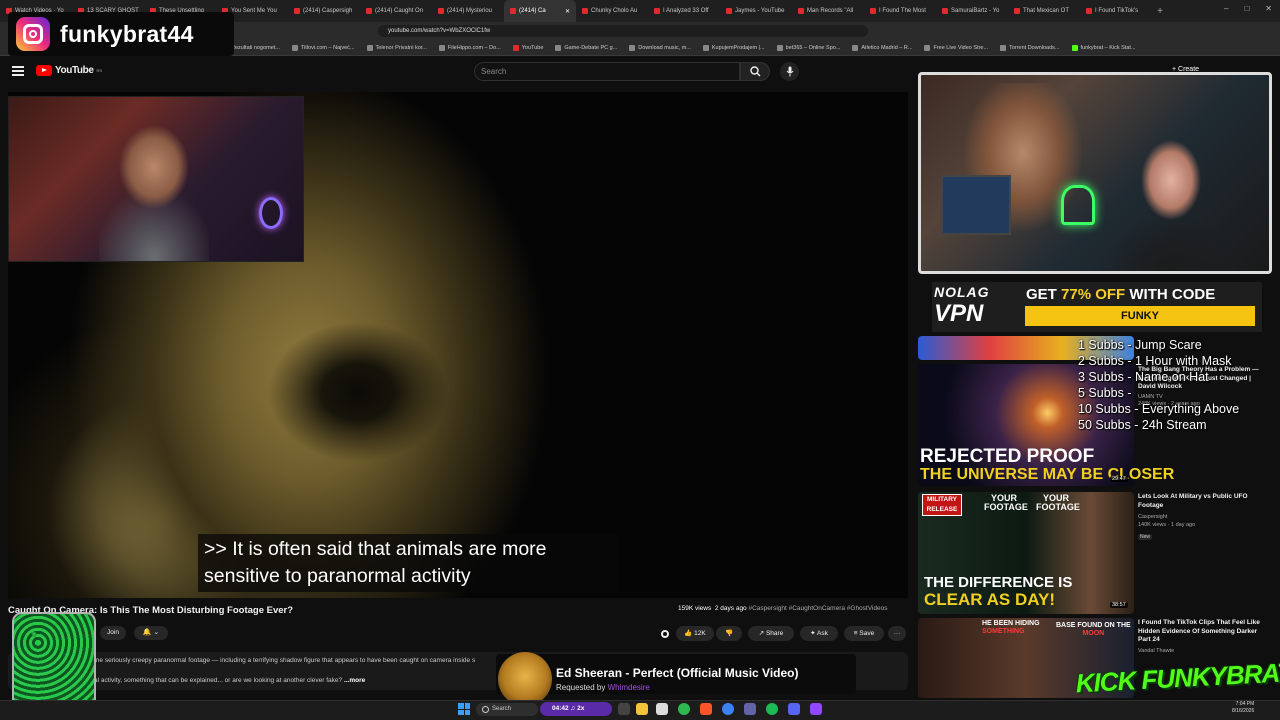 The image size is (1280, 720). I want to click on taskbar-search: Search, so click(507, 709).